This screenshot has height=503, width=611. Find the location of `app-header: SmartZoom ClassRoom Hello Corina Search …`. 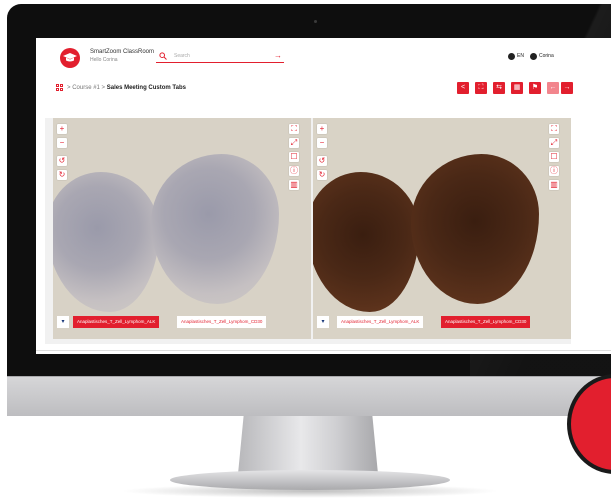

app-header: SmartZoom ClassRoom Hello Corina Search … is located at coordinates (323, 56).